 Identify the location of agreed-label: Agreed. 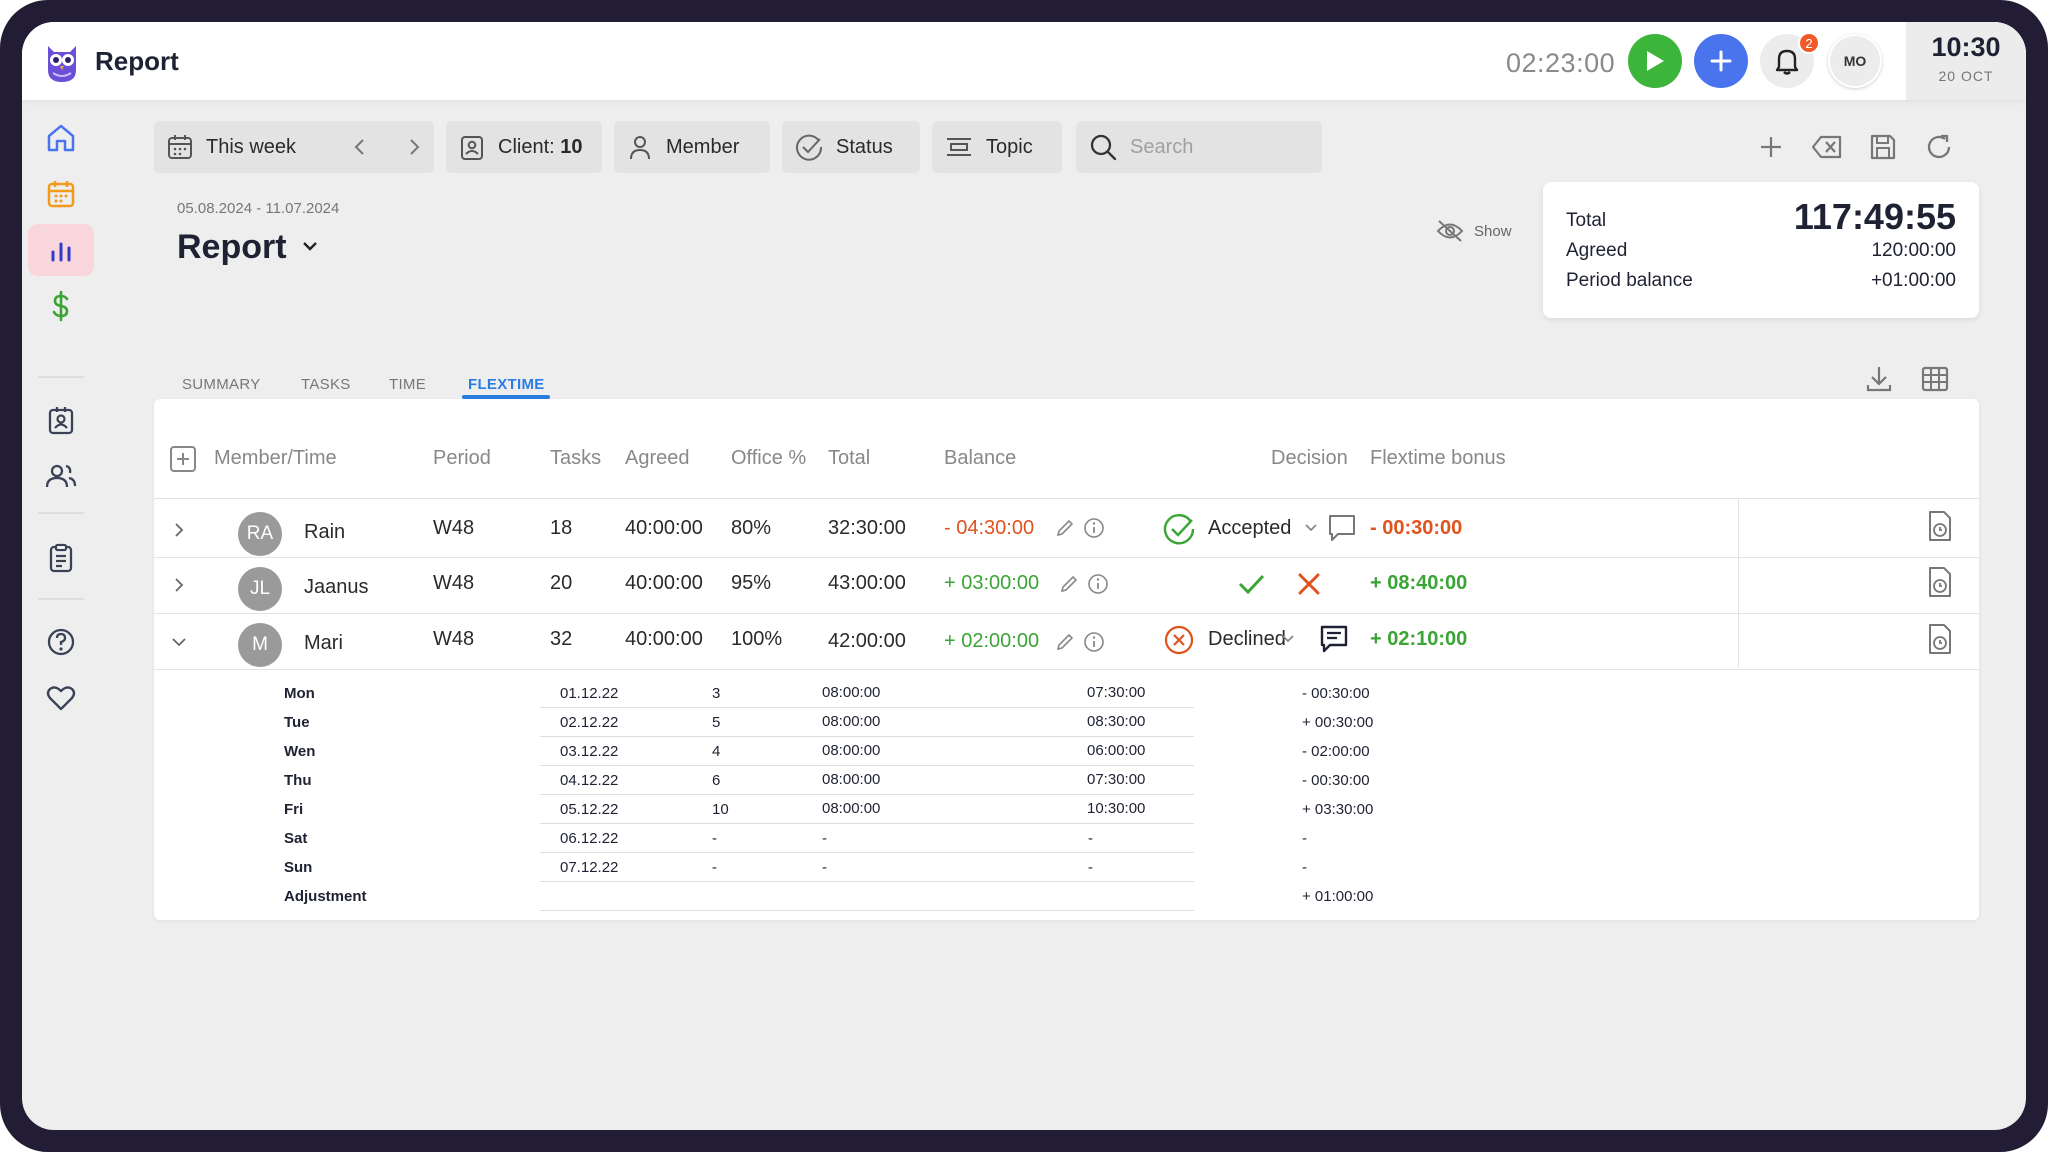
(1597, 250).